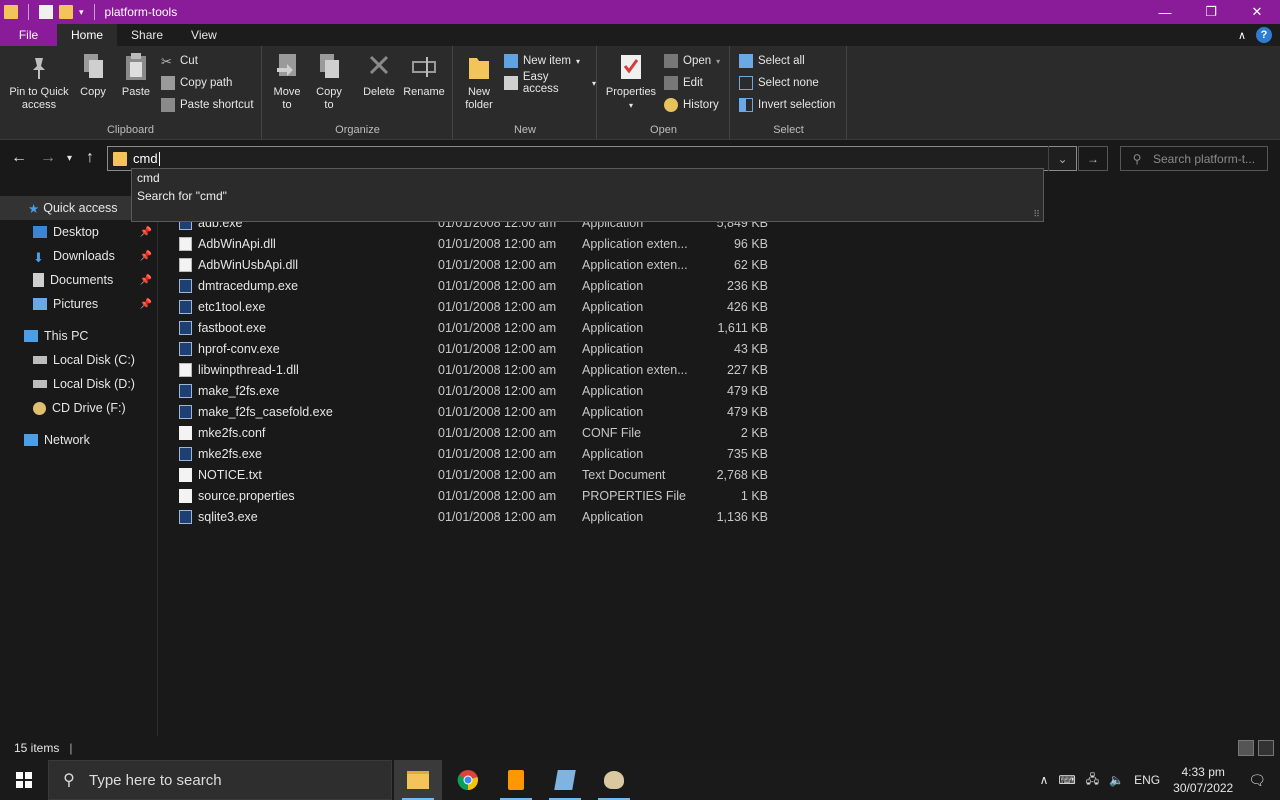 Image resolution: width=1280 pixels, height=800 pixels. What do you see at coordinates (46, 12) in the screenshot?
I see `properties-icon` at bounding box center [46, 12].